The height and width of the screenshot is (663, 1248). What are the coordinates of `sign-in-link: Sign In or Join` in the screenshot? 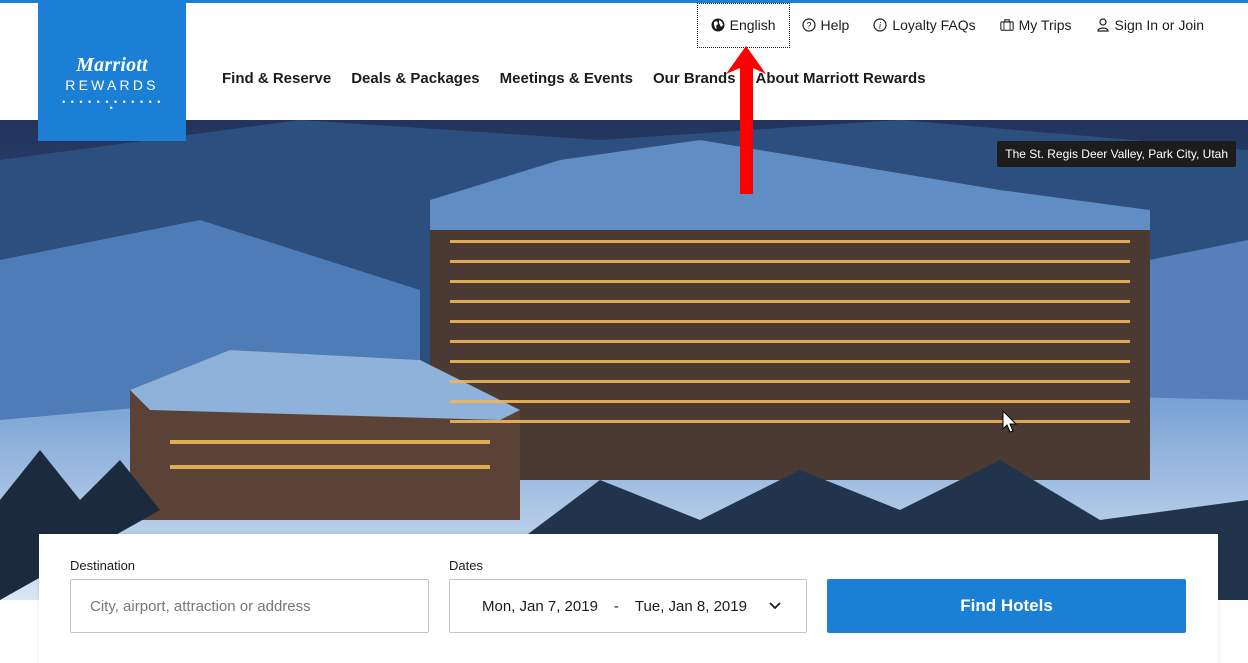 It's located at (1150, 25).